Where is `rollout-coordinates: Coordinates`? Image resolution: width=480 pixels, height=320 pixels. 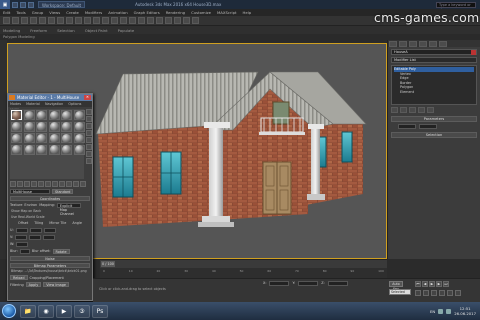 rollout-coordinates: Coordinates is located at coordinates (50, 198).